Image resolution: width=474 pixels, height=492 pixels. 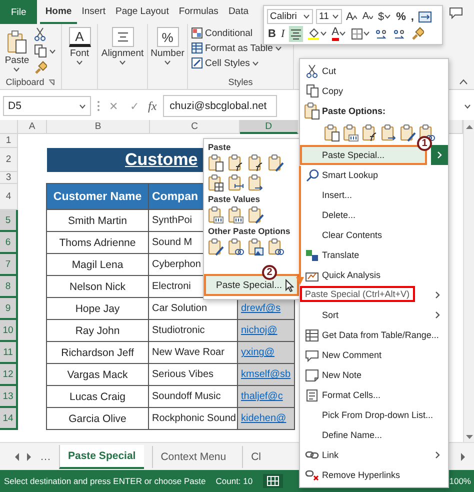 What do you see at coordinates (105, 481) in the screenshot?
I see `status-message: Select destination and press ENTER or choose Paste` at bounding box center [105, 481].